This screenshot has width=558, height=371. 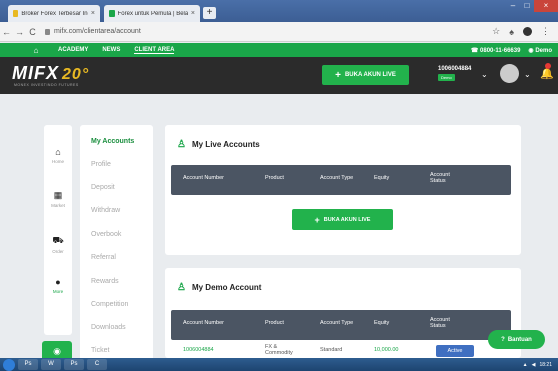 What do you see at coordinates (513, 6) in the screenshot?
I see `minimize-icon: –` at bounding box center [513, 6].